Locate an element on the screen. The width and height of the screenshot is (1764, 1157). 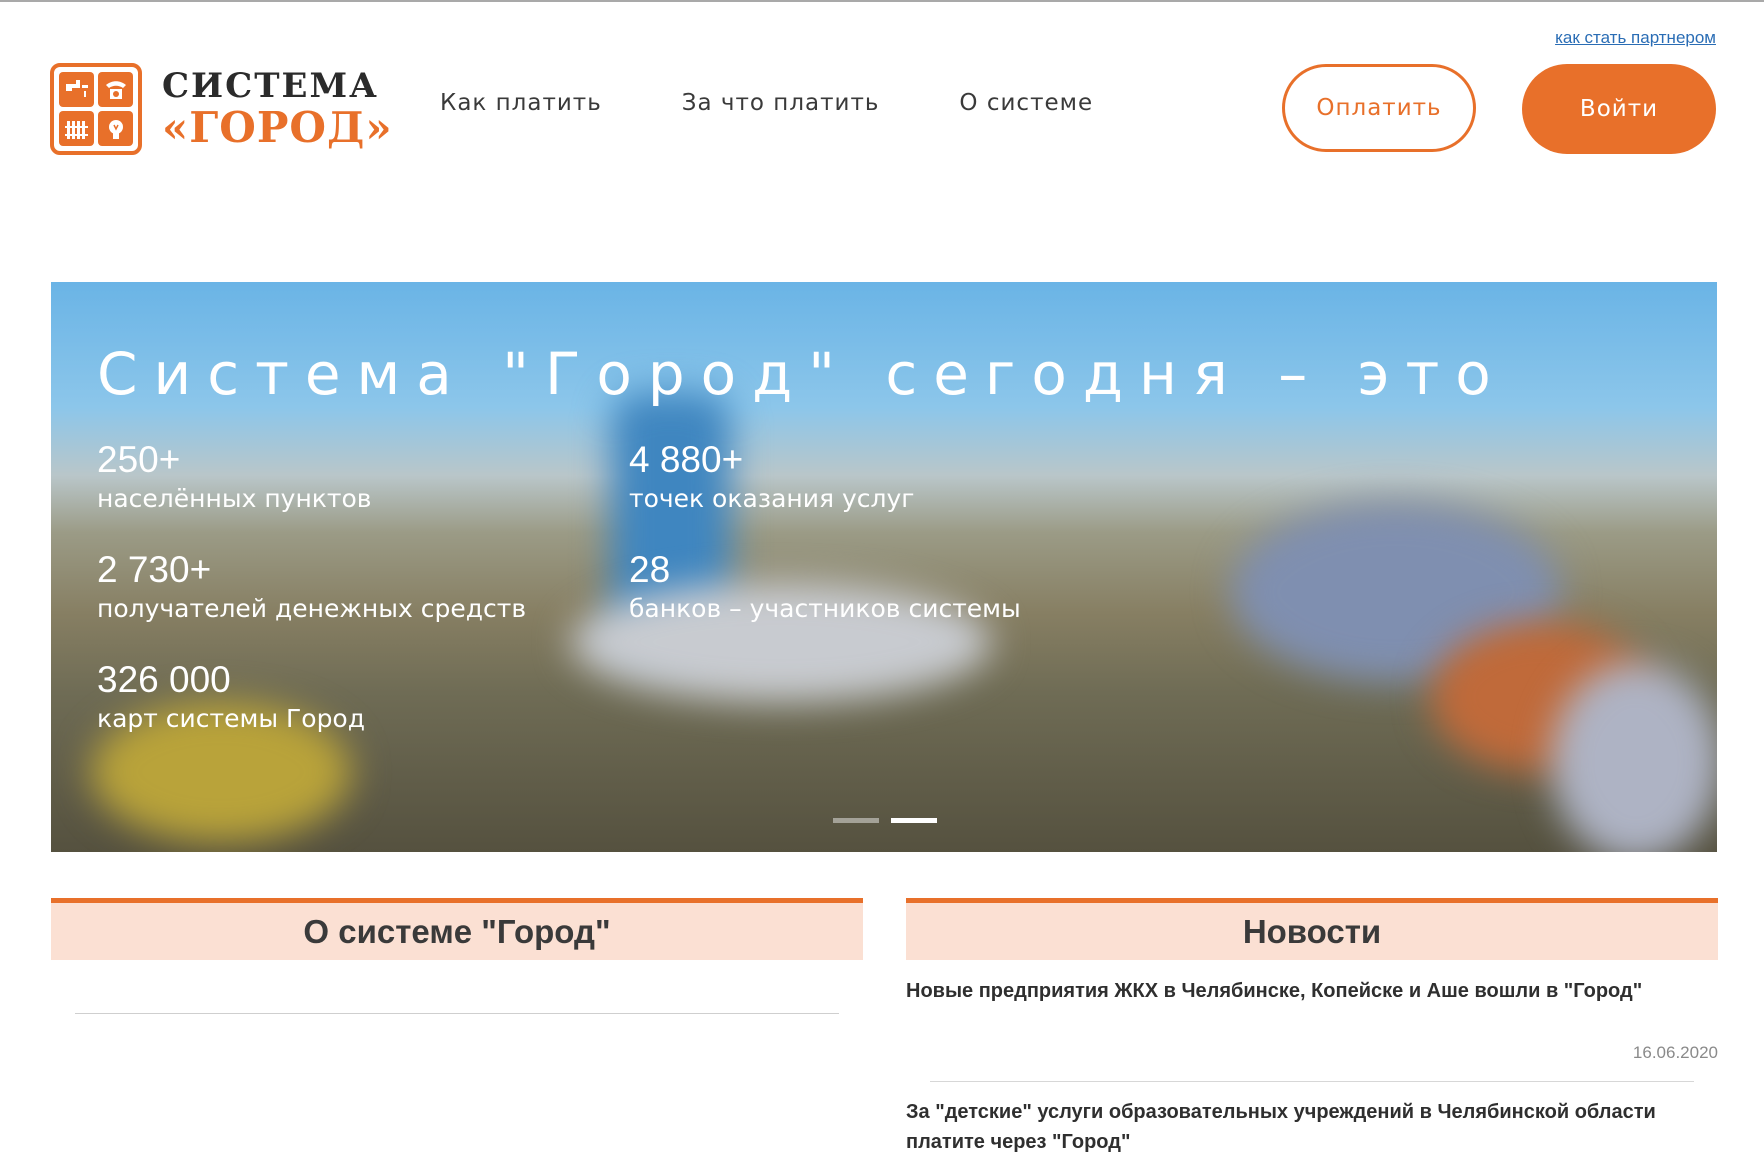
logo-text: СИСТЕМА «ГОРОД» is located at coordinates (277, 109).